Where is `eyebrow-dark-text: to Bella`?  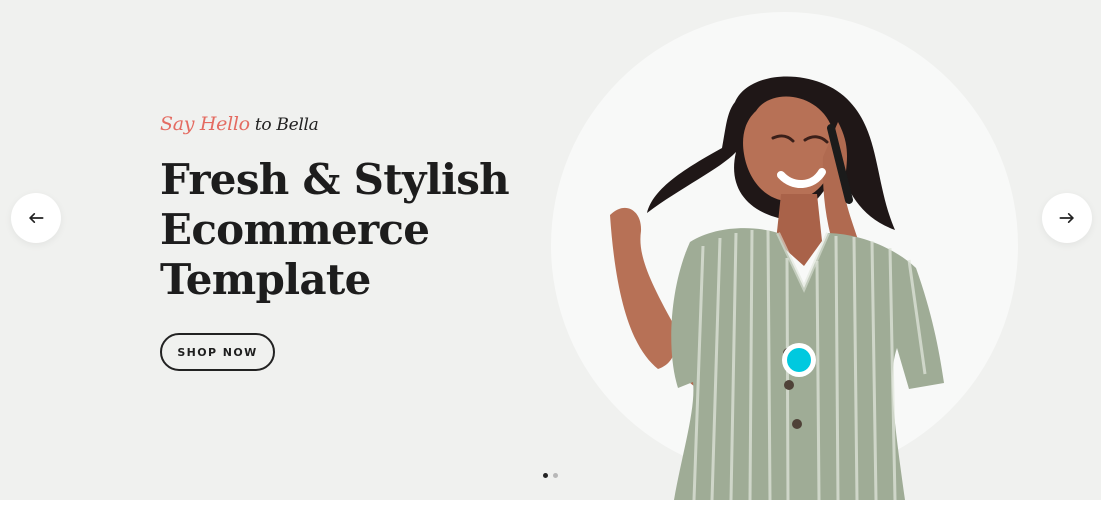 eyebrow-dark-text: to Bella is located at coordinates (286, 125).